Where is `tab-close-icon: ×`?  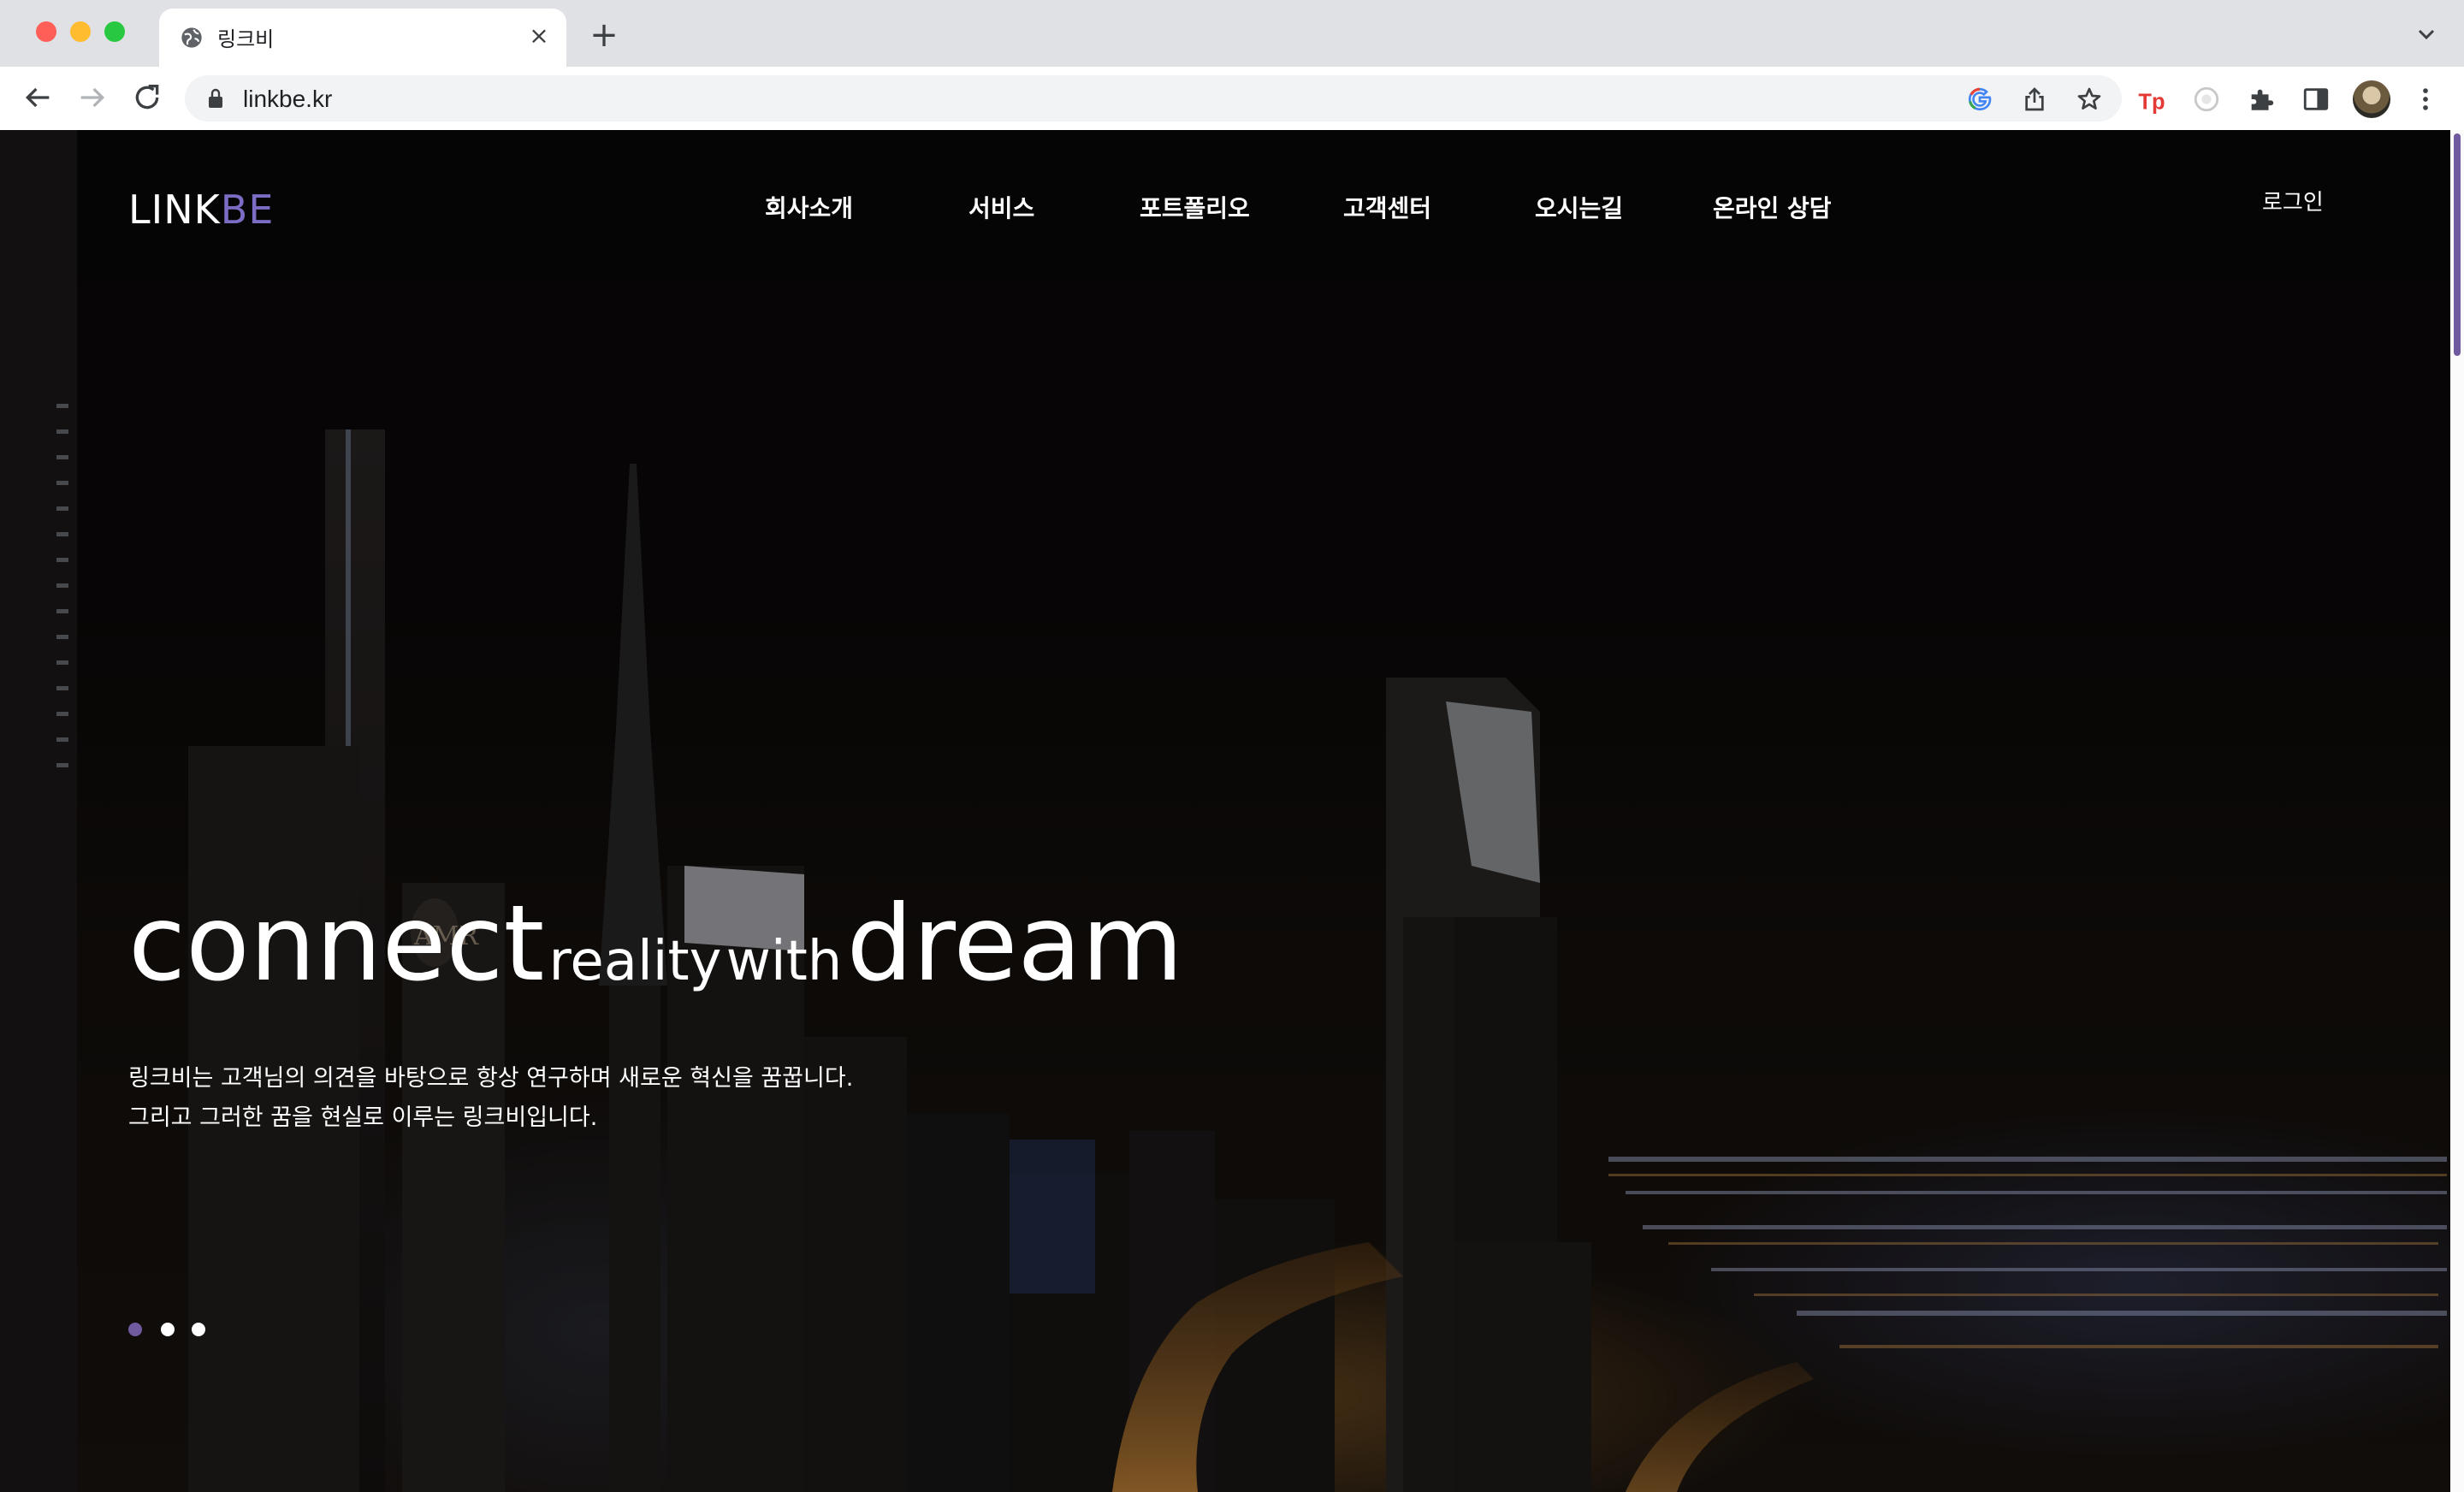
tab-close-icon: × is located at coordinates (539, 36).